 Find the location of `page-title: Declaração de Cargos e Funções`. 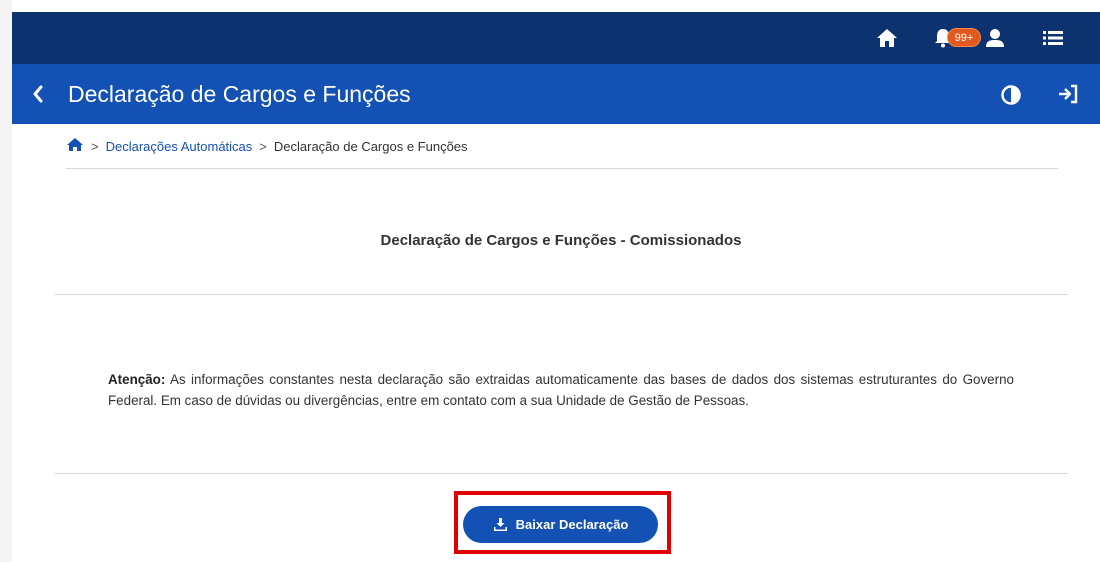

page-title: Declaração de Cargos e Funções is located at coordinates (239, 94).